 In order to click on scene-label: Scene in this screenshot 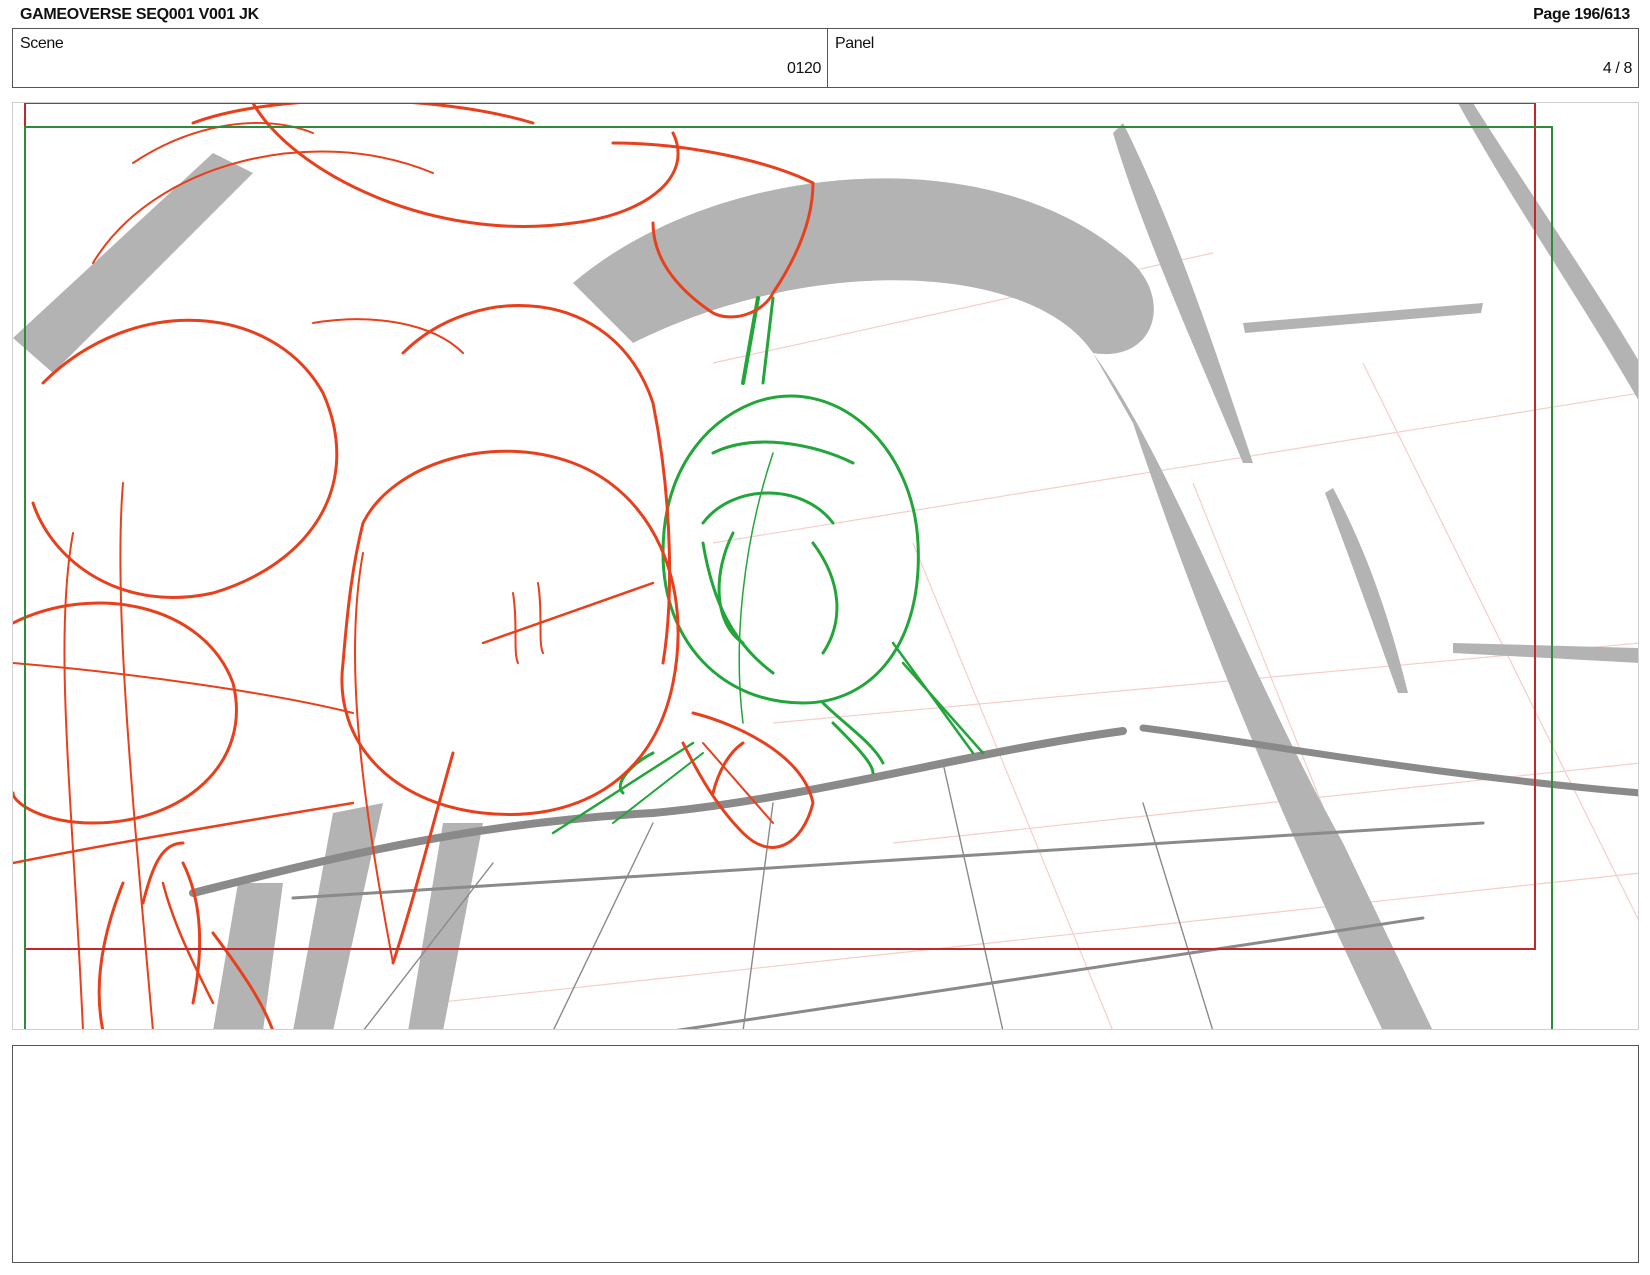, I will do `click(42, 43)`.